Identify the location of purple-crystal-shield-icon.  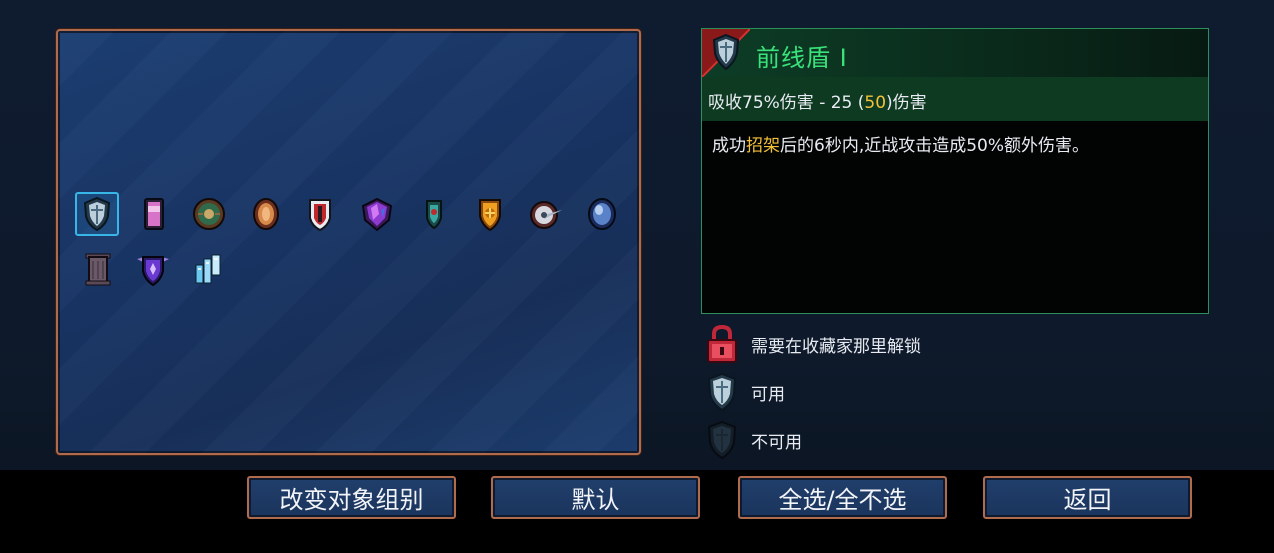
(377, 214).